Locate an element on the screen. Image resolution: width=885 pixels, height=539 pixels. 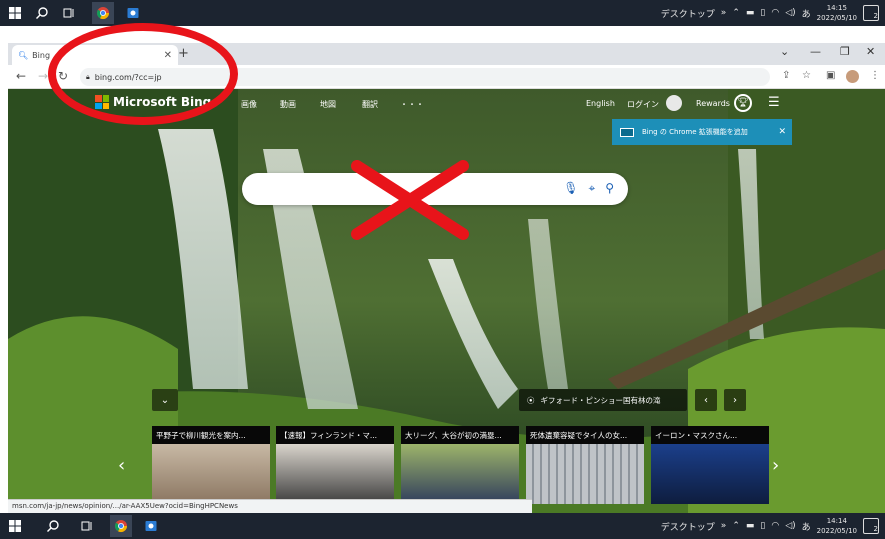
nav-maps: 地図 is located at coordinates (328, 104).